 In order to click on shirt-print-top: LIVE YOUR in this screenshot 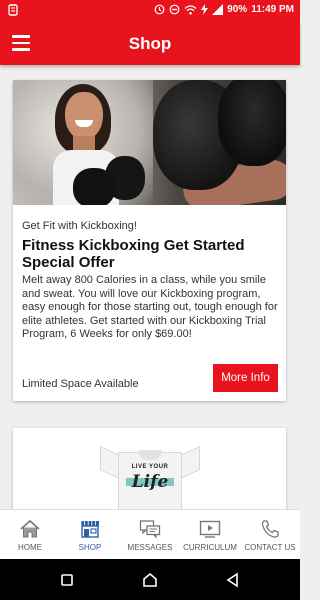, I will do `click(150, 467)`.